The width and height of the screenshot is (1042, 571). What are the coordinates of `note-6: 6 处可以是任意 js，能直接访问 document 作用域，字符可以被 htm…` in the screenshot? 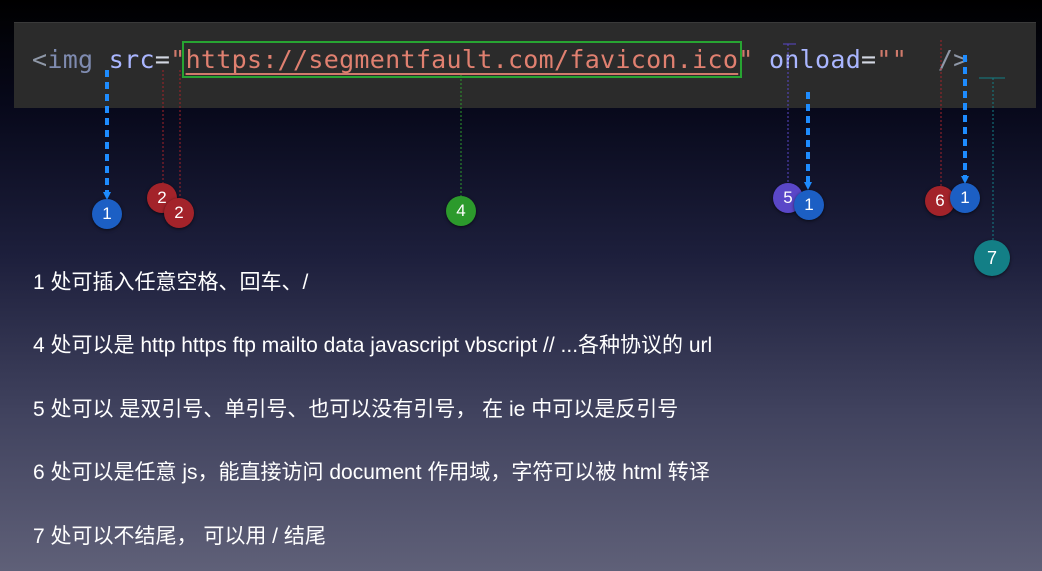 It's located at (371, 472).